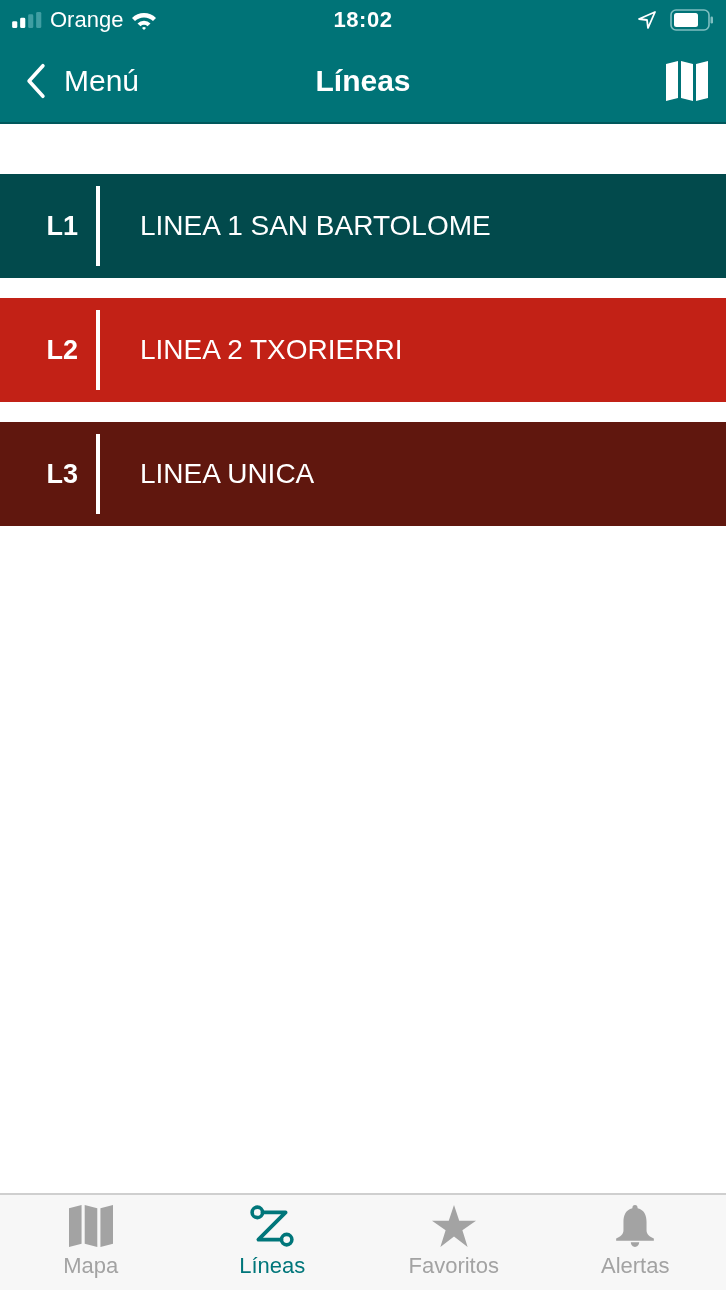  What do you see at coordinates (692, 20) in the screenshot?
I see `battery-icon` at bounding box center [692, 20].